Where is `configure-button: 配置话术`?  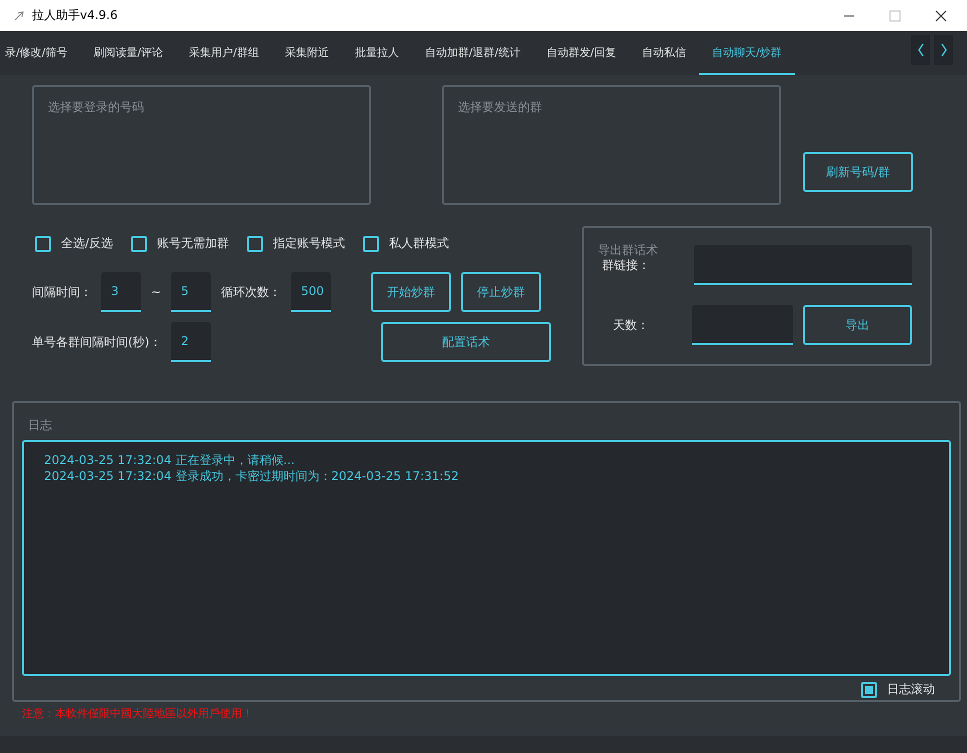 configure-button: 配置话术 is located at coordinates (466, 342).